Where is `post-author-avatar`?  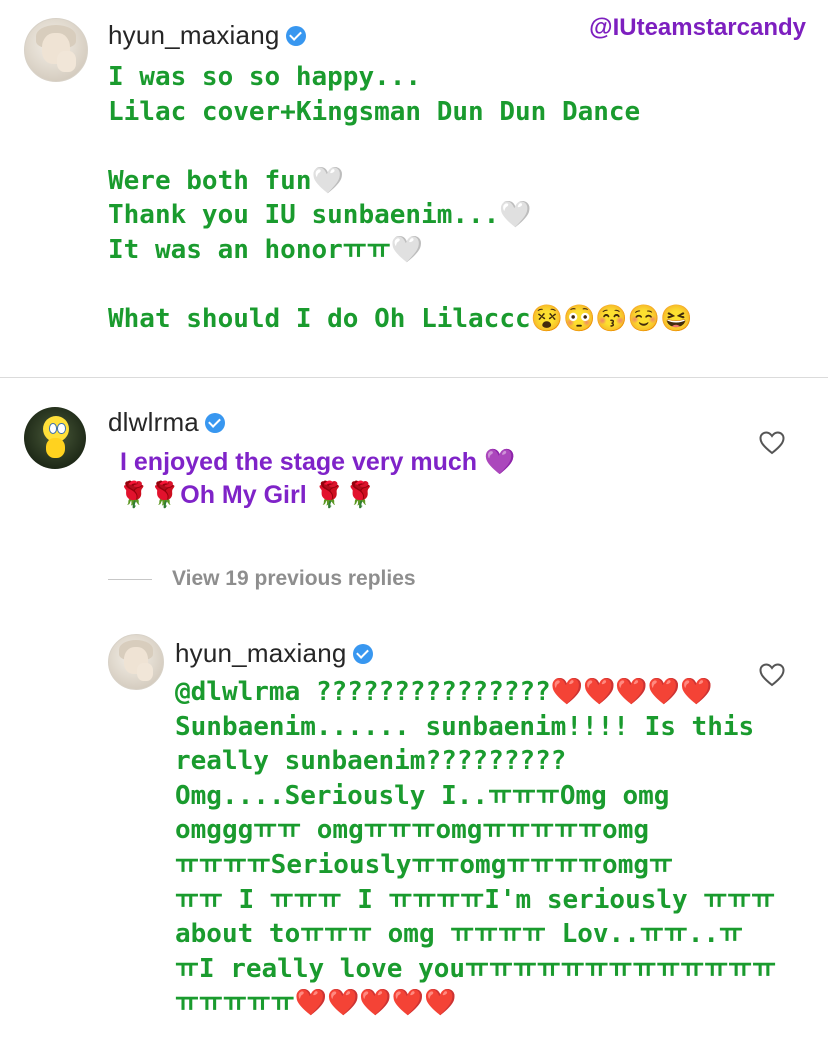 post-author-avatar is located at coordinates (56, 50).